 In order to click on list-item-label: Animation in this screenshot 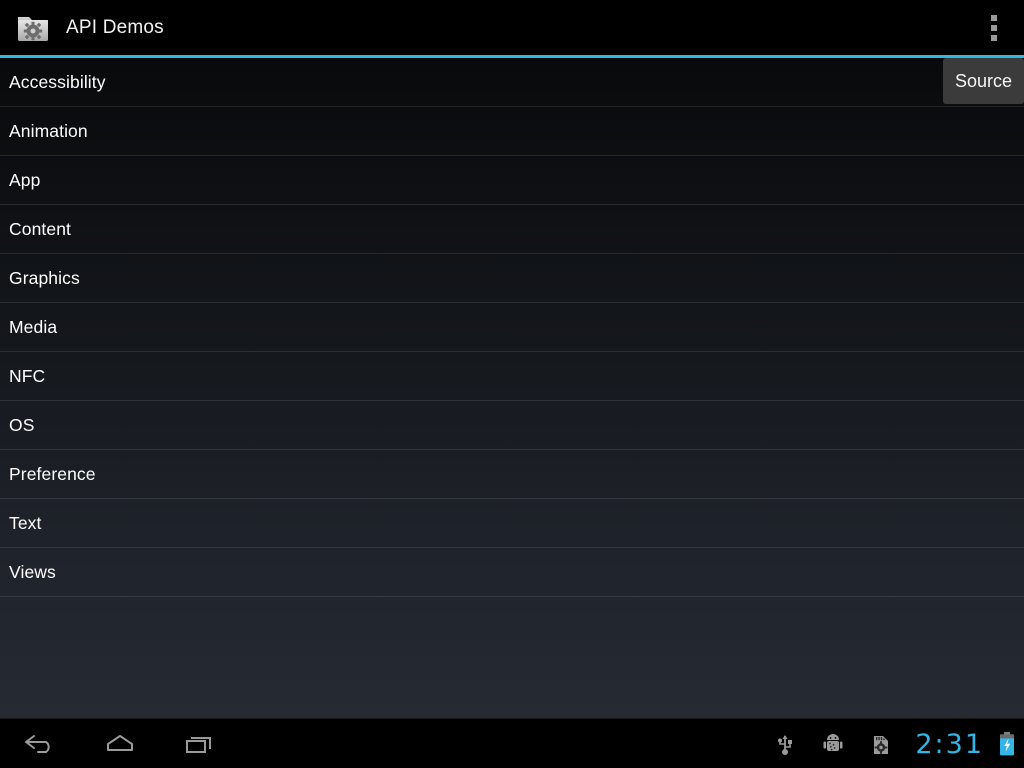, I will do `click(48, 130)`.